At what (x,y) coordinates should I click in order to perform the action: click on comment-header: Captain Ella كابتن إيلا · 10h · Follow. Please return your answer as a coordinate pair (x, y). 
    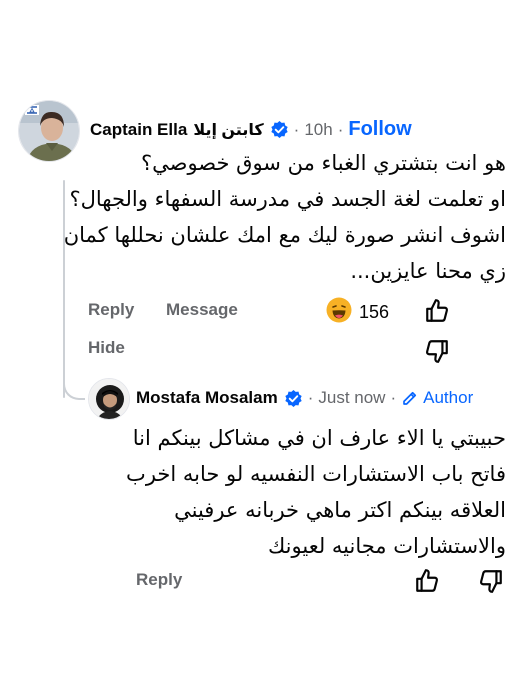
    Looking at the image, I should click on (251, 129).